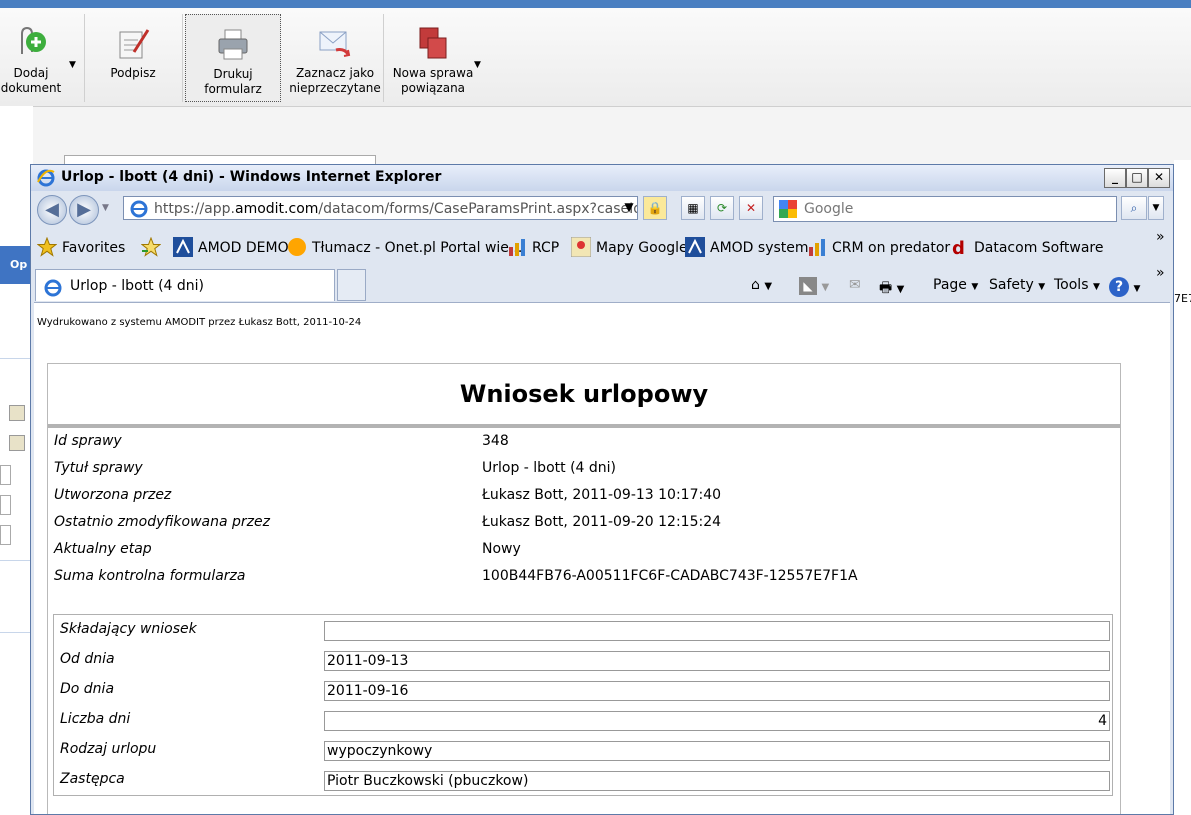  Describe the element at coordinates (955, 285) in the screenshot. I see `page-menu: Page ▼` at that location.